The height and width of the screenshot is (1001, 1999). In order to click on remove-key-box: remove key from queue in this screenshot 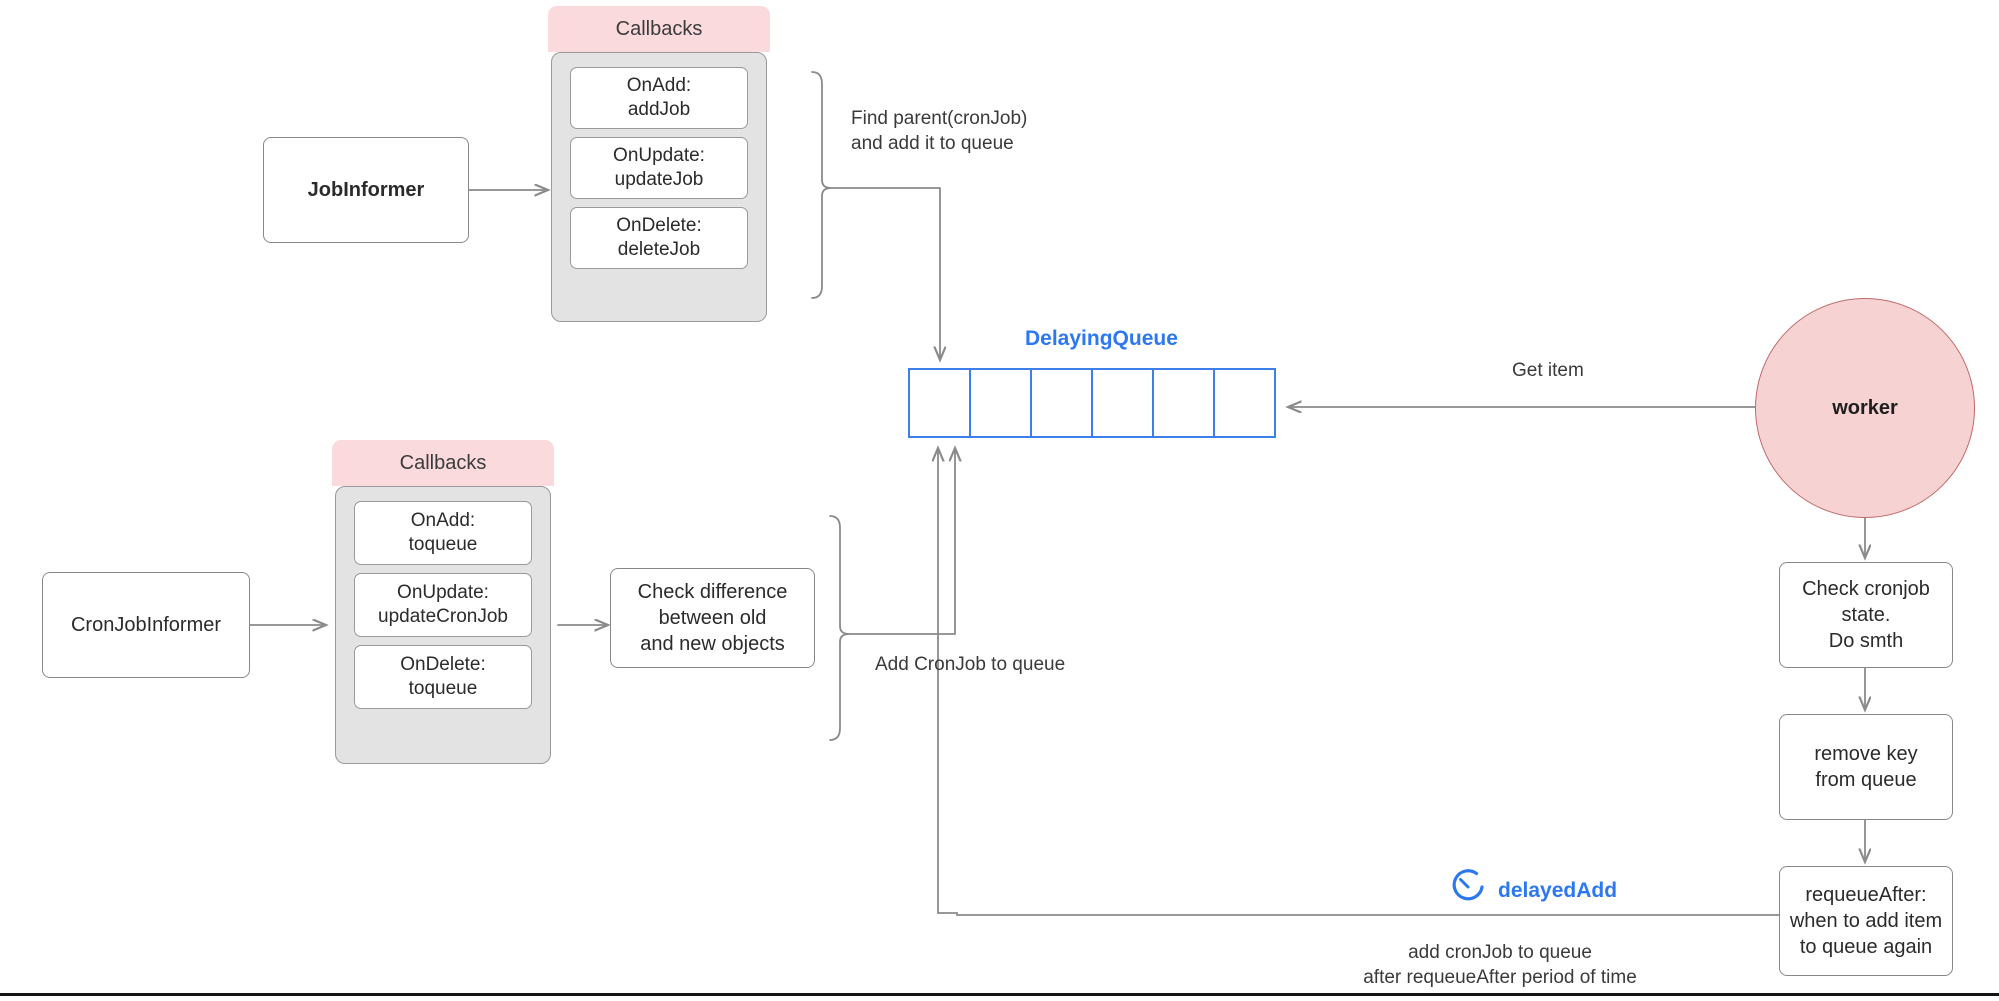, I will do `click(1866, 767)`.